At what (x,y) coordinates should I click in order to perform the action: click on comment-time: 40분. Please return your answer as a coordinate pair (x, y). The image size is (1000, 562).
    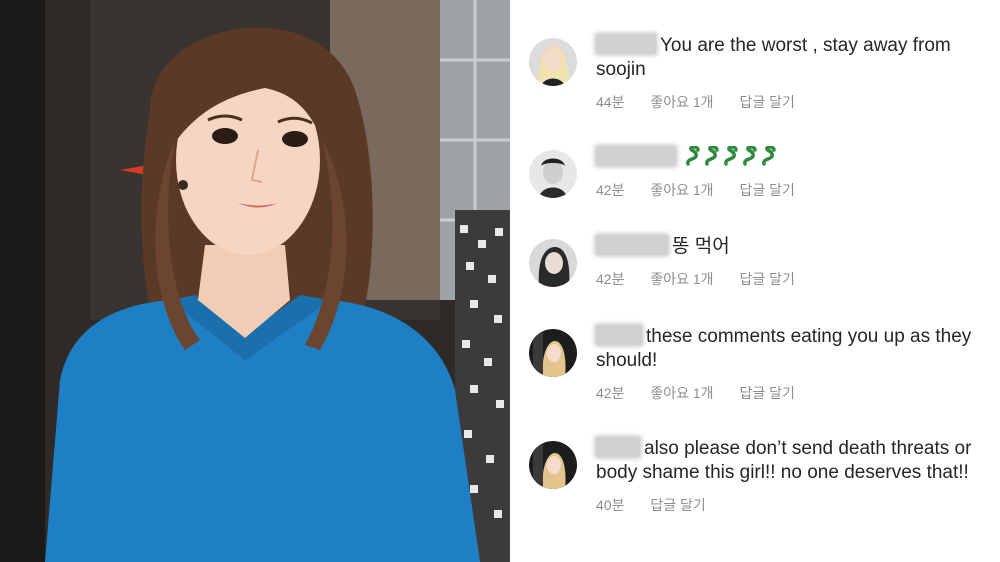
    Looking at the image, I should click on (610, 505).